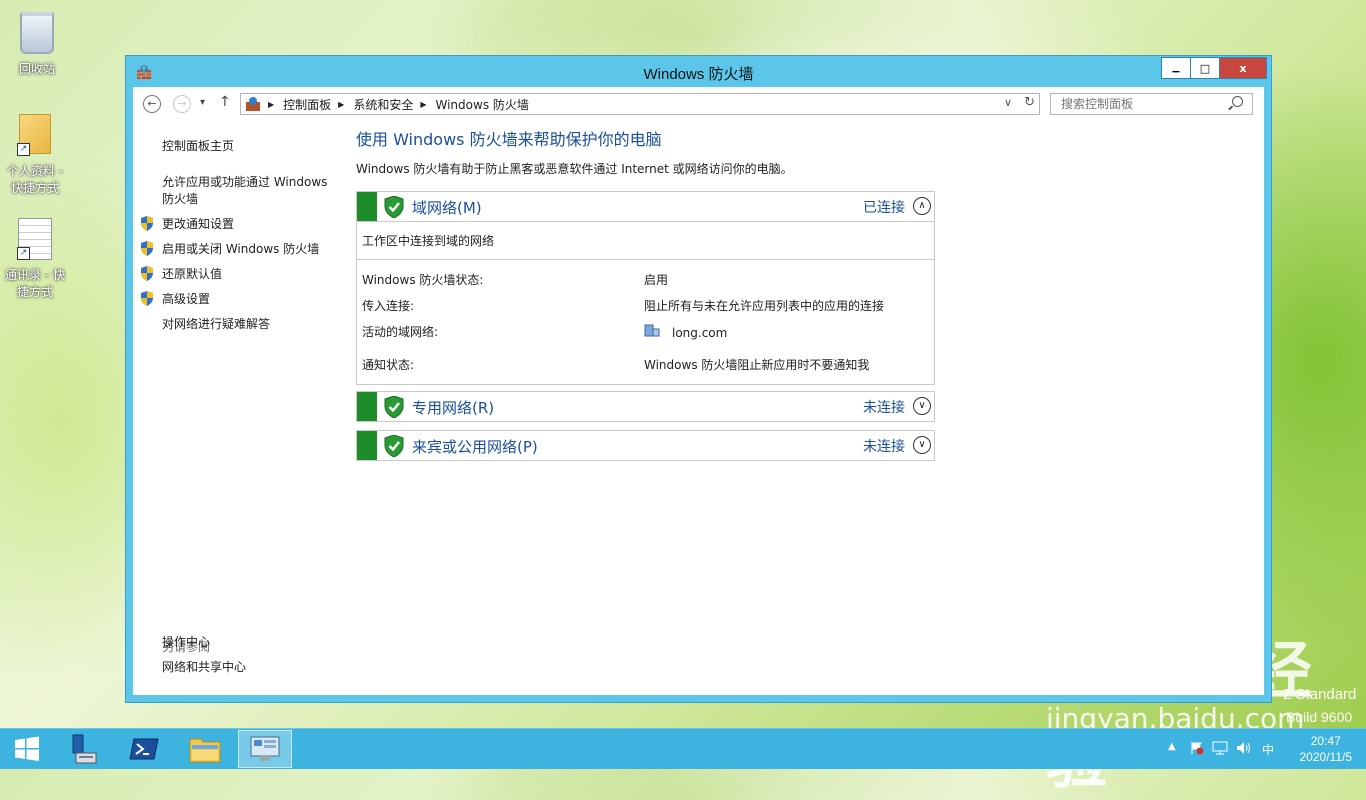  I want to click on taskbar-powershell, so click(144, 749).